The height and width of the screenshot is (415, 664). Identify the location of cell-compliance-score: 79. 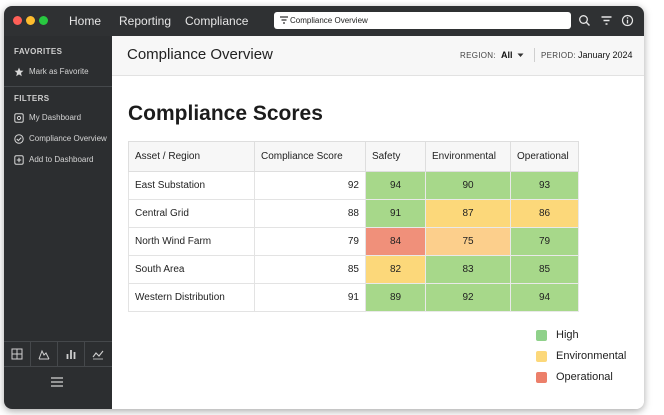
(310, 241).